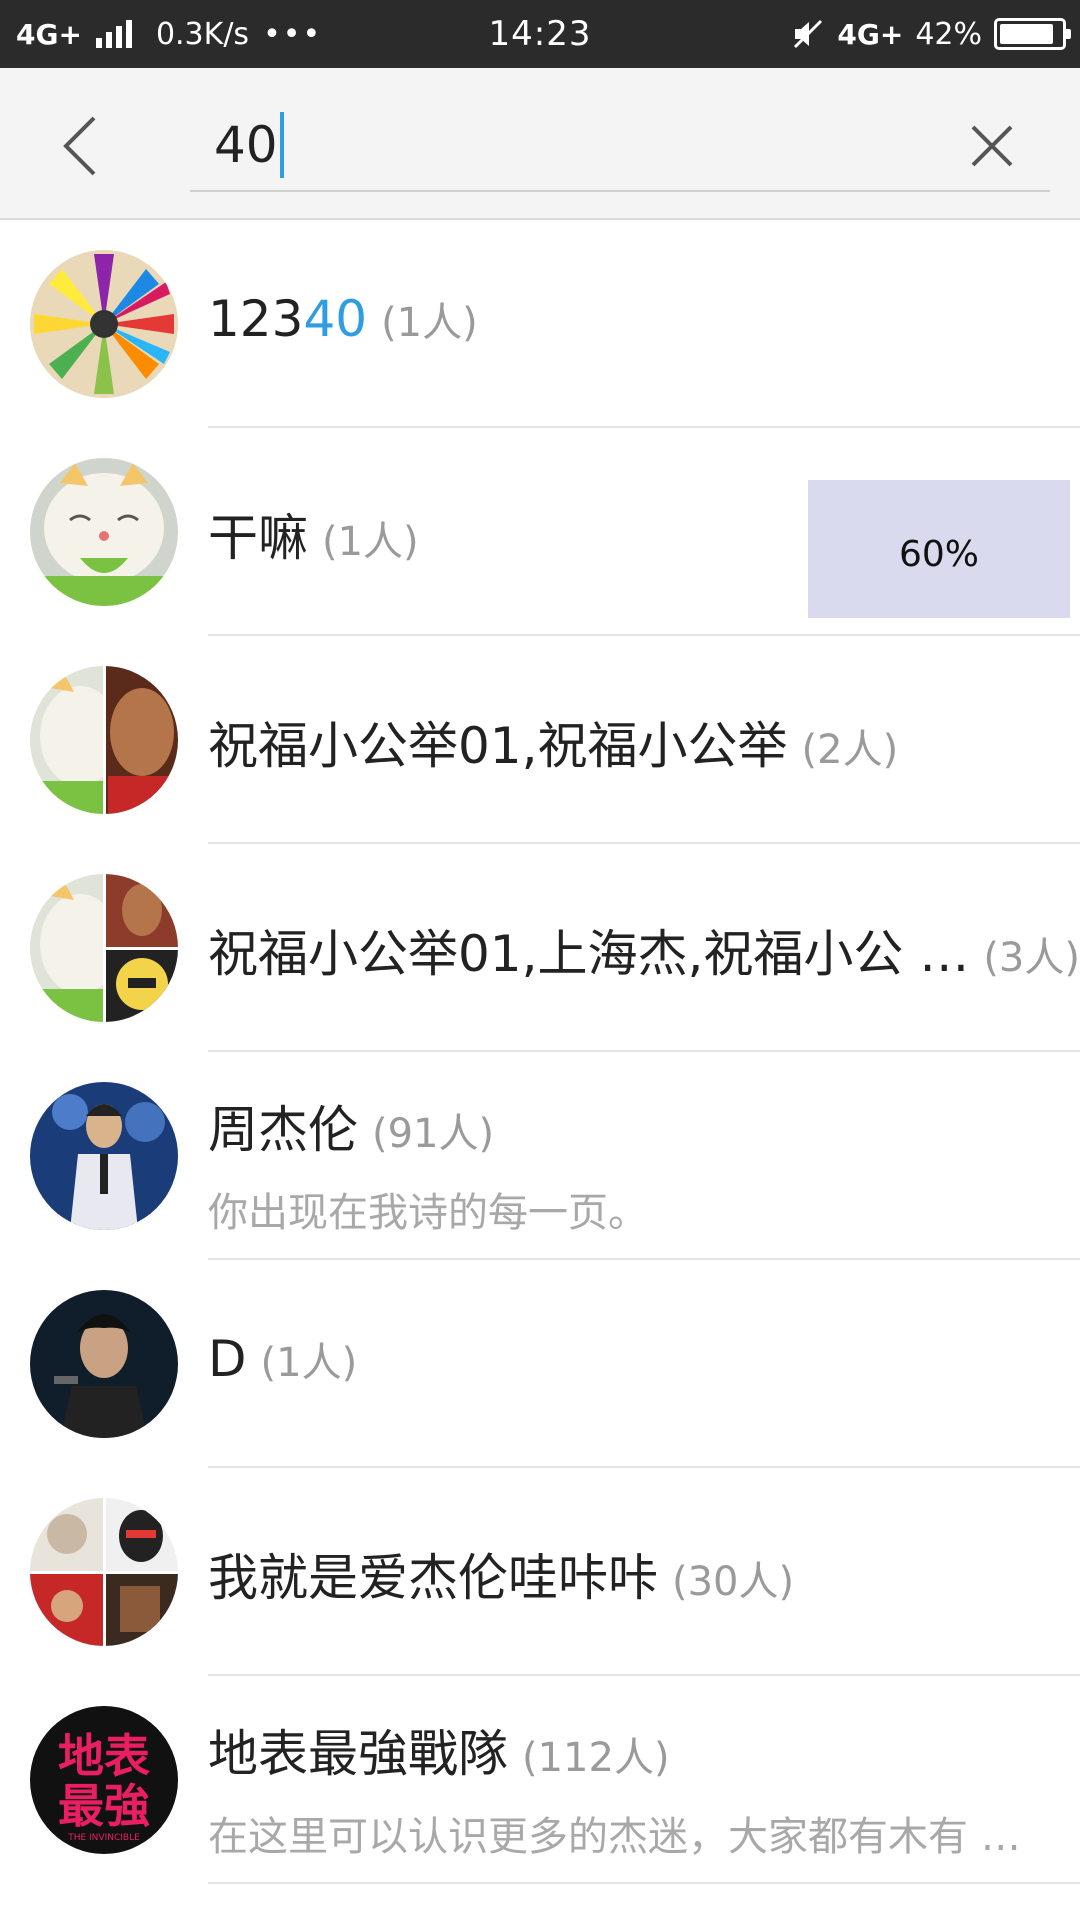 The image size is (1080, 1920). What do you see at coordinates (939, 549) in the screenshot?
I see `progress-overlay: 60%` at bounding box center [939, 549].